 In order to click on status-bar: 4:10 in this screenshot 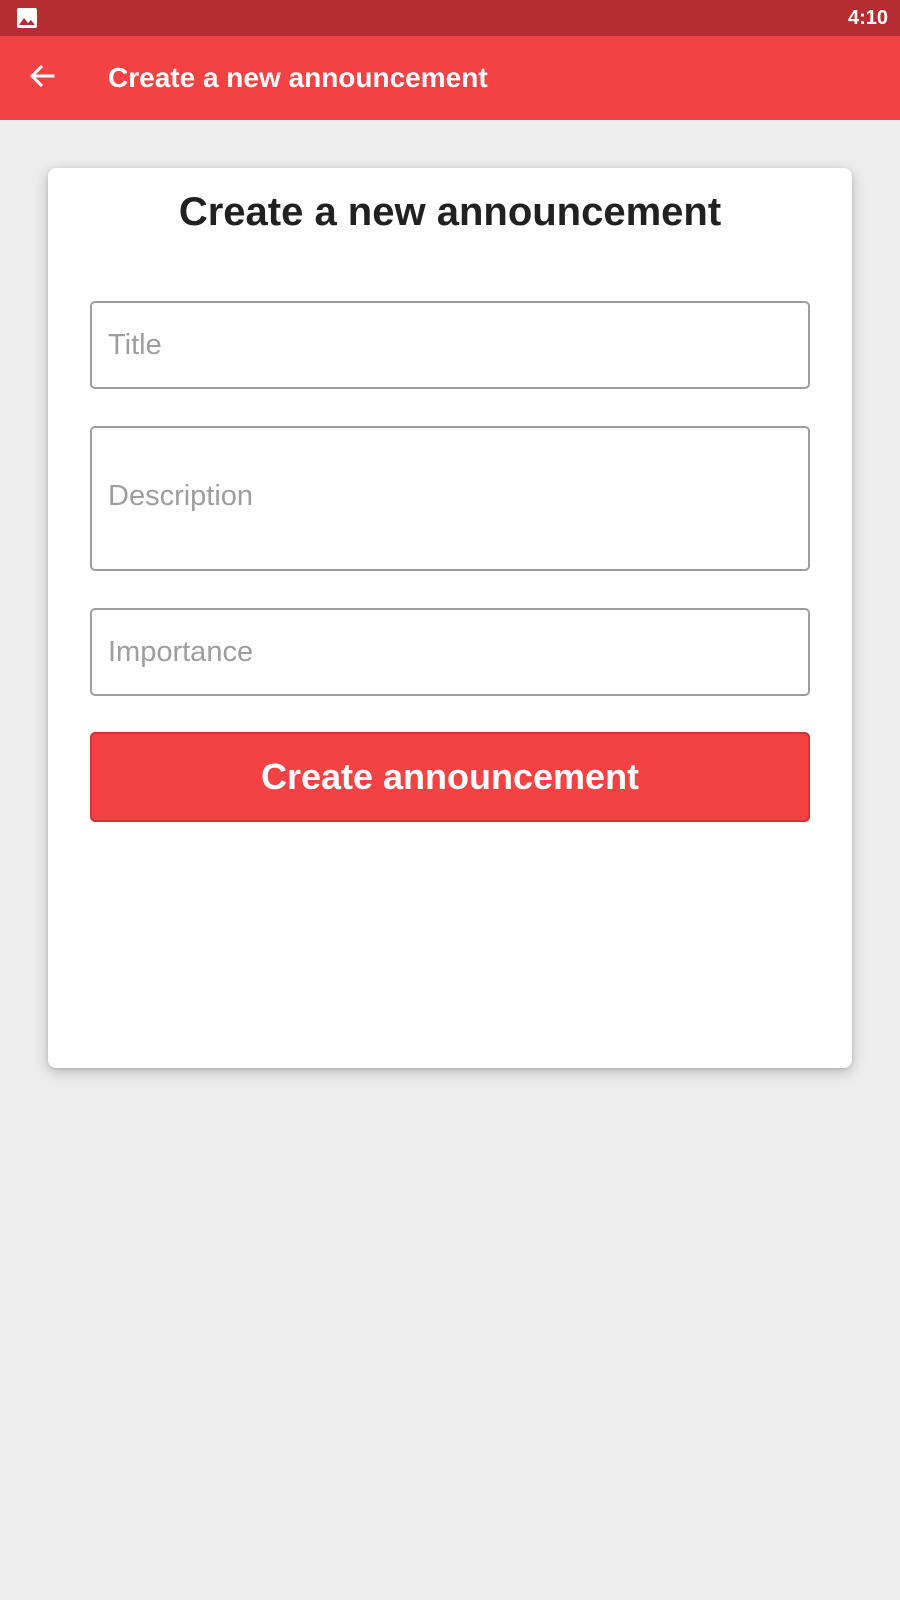, I will do `click(450, 18)`.